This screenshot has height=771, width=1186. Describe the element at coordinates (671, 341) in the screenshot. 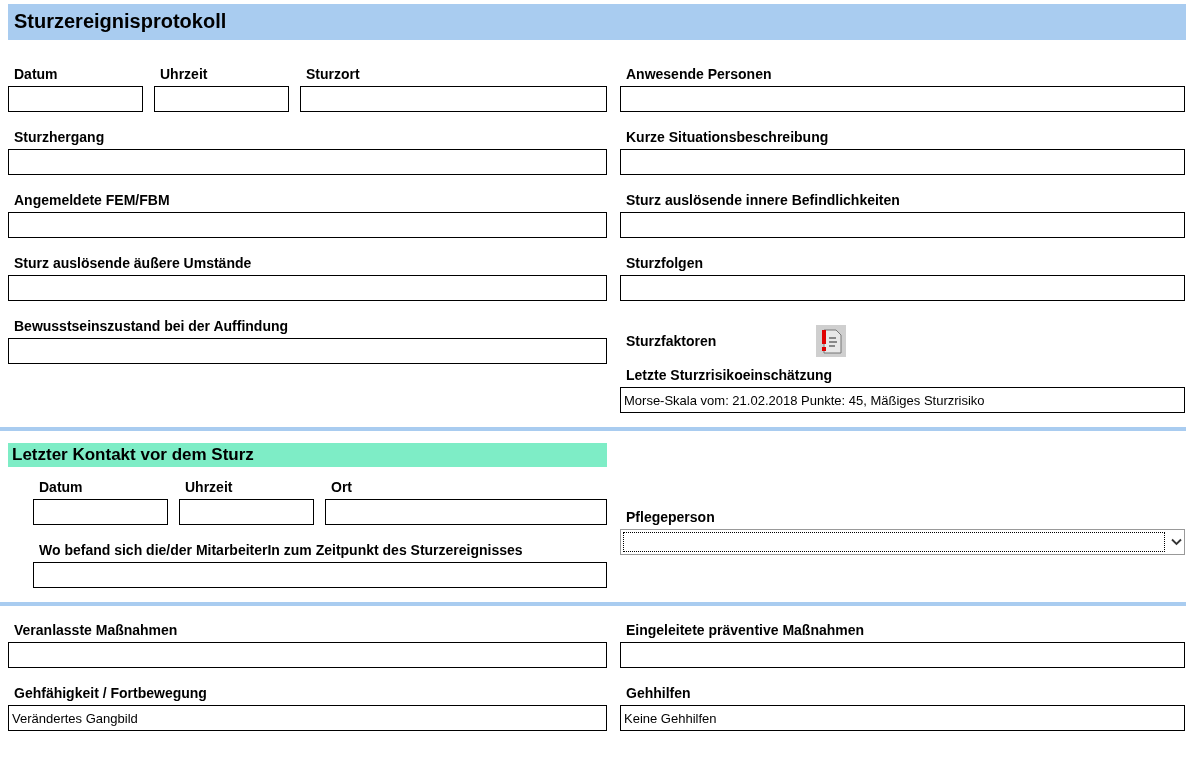

I see `field-label: Sturzfaktoren` at that location.